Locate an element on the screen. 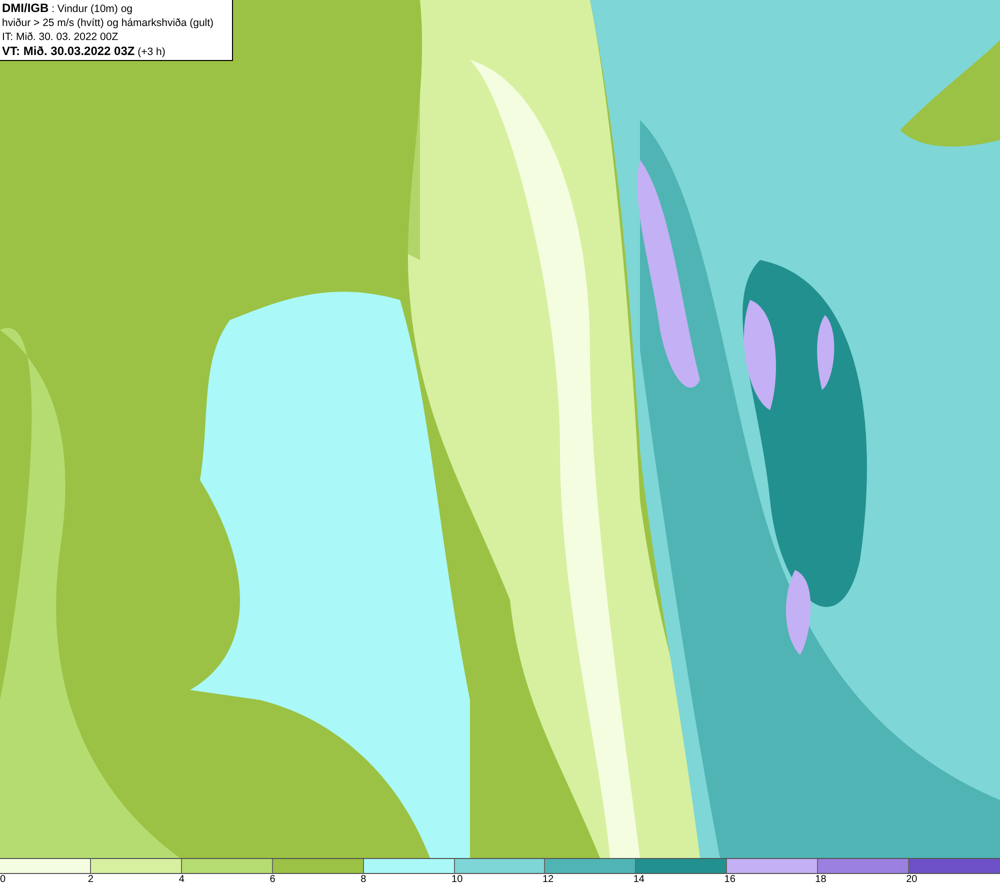  legend-tick-label: 18 is located at coordinates (820, 880).